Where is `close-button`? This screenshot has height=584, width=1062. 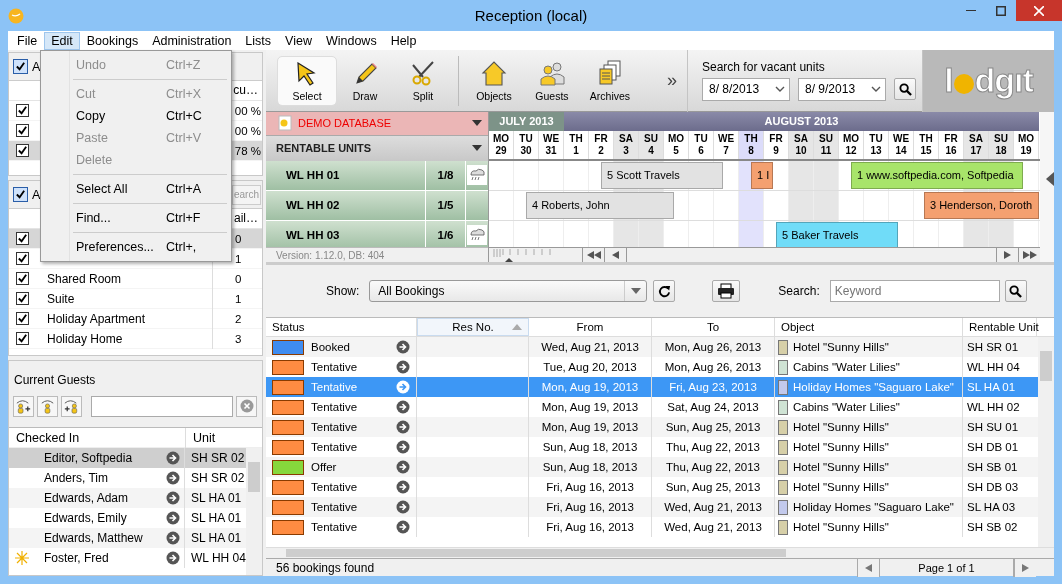
close-button is located at coordinates (1039, 10).